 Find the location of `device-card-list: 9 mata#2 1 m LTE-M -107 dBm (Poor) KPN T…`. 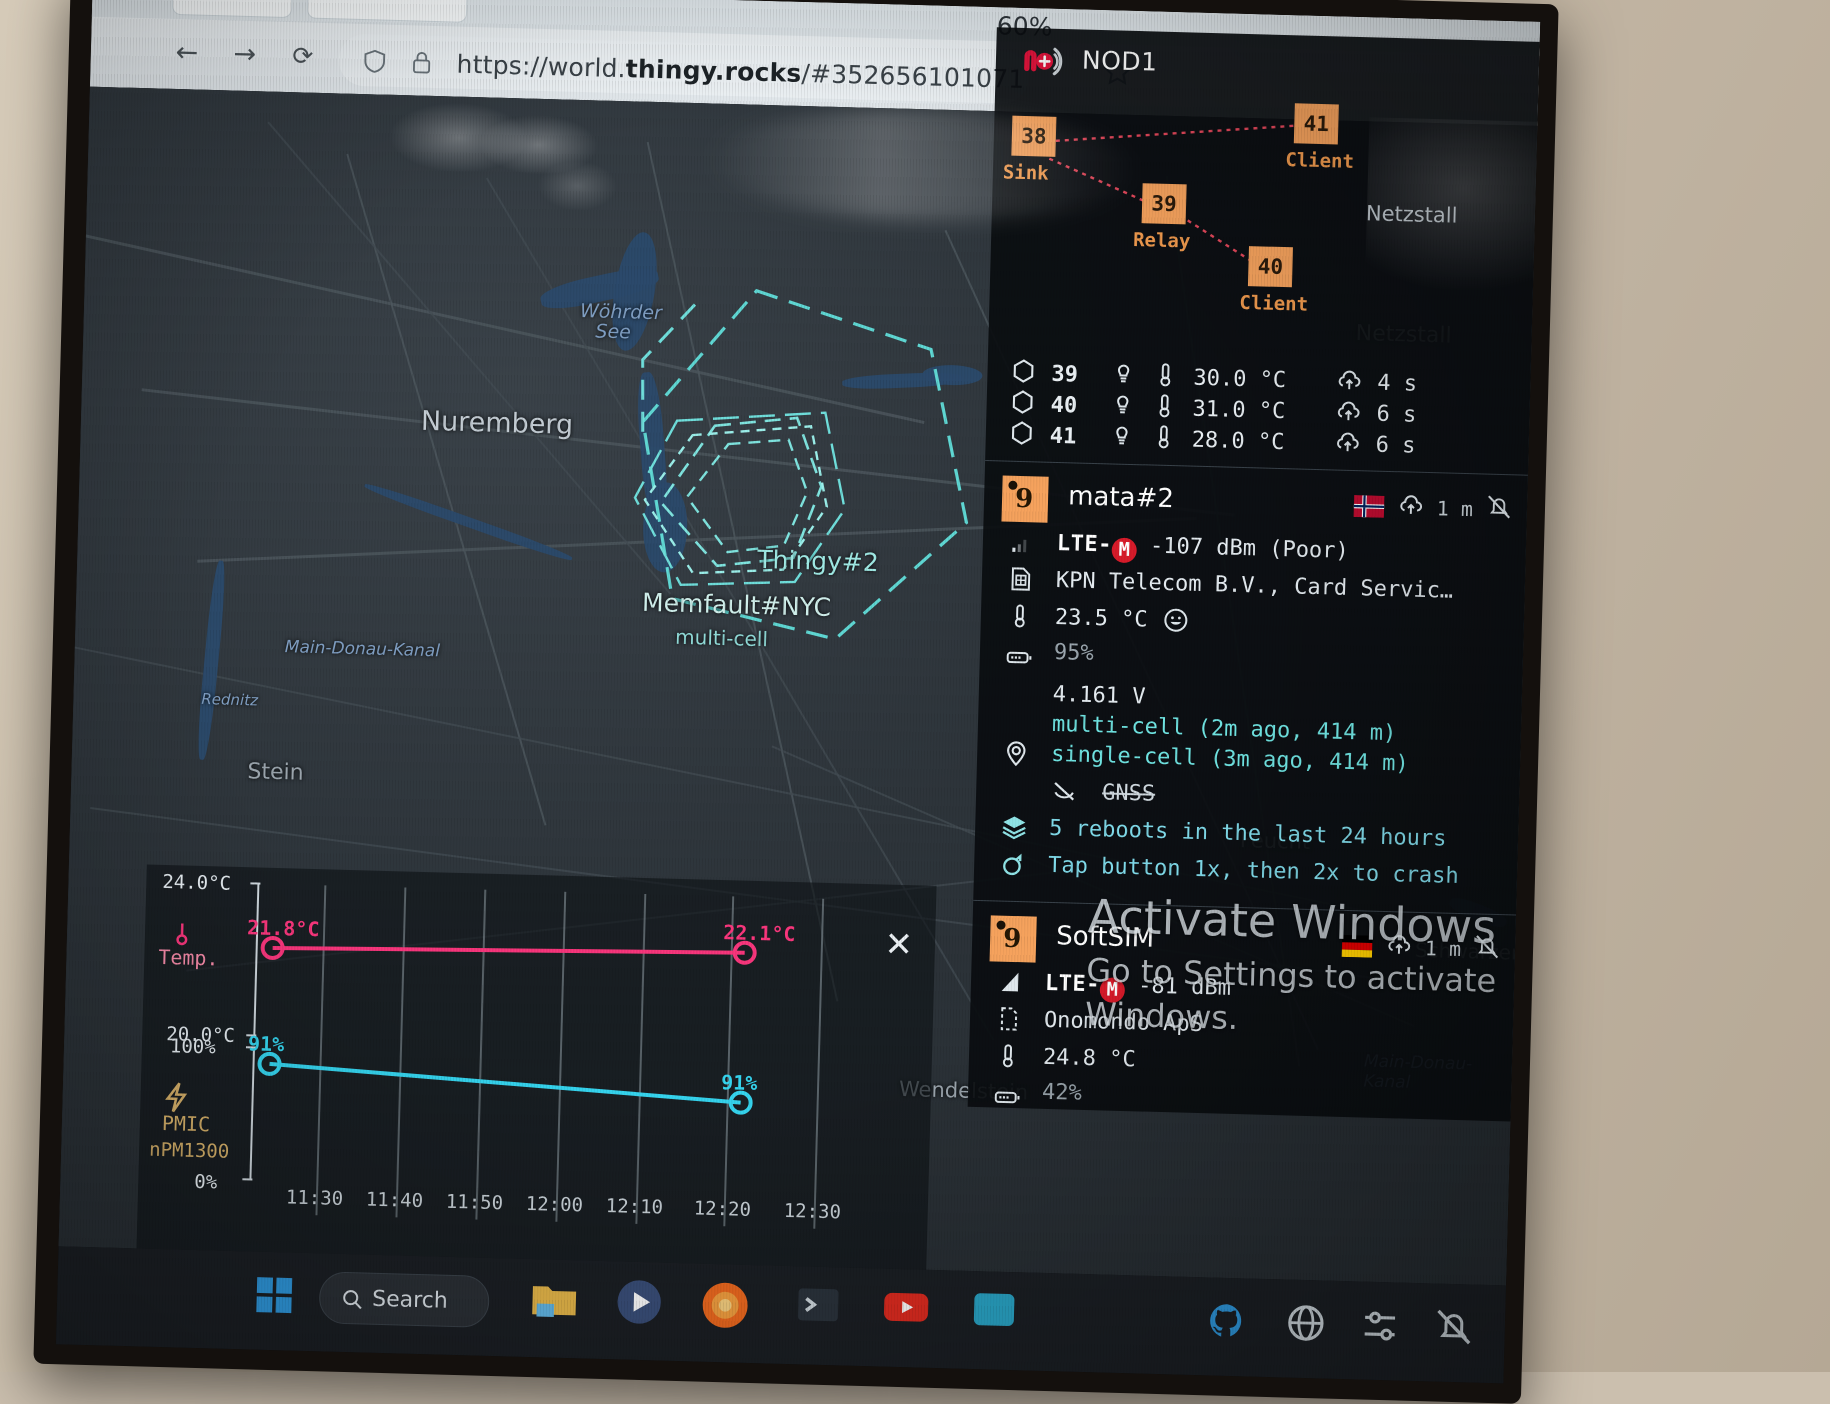

device-card-list: 9 mata#2 1 m LTE-M -107 dBm (Poor) KPN T… is located at coordinates (1248, 791).